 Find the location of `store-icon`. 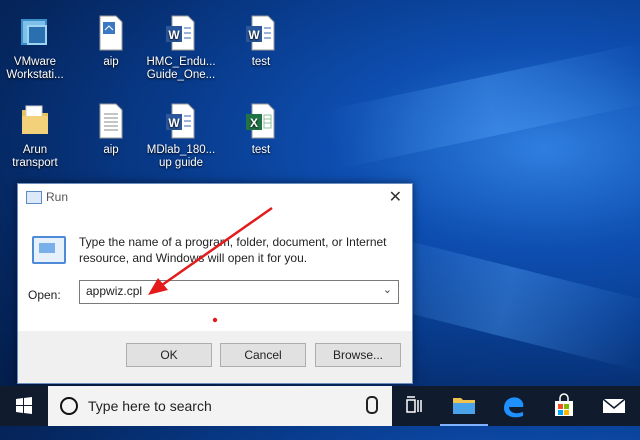

store-icon is located at coordinates (564, 406).